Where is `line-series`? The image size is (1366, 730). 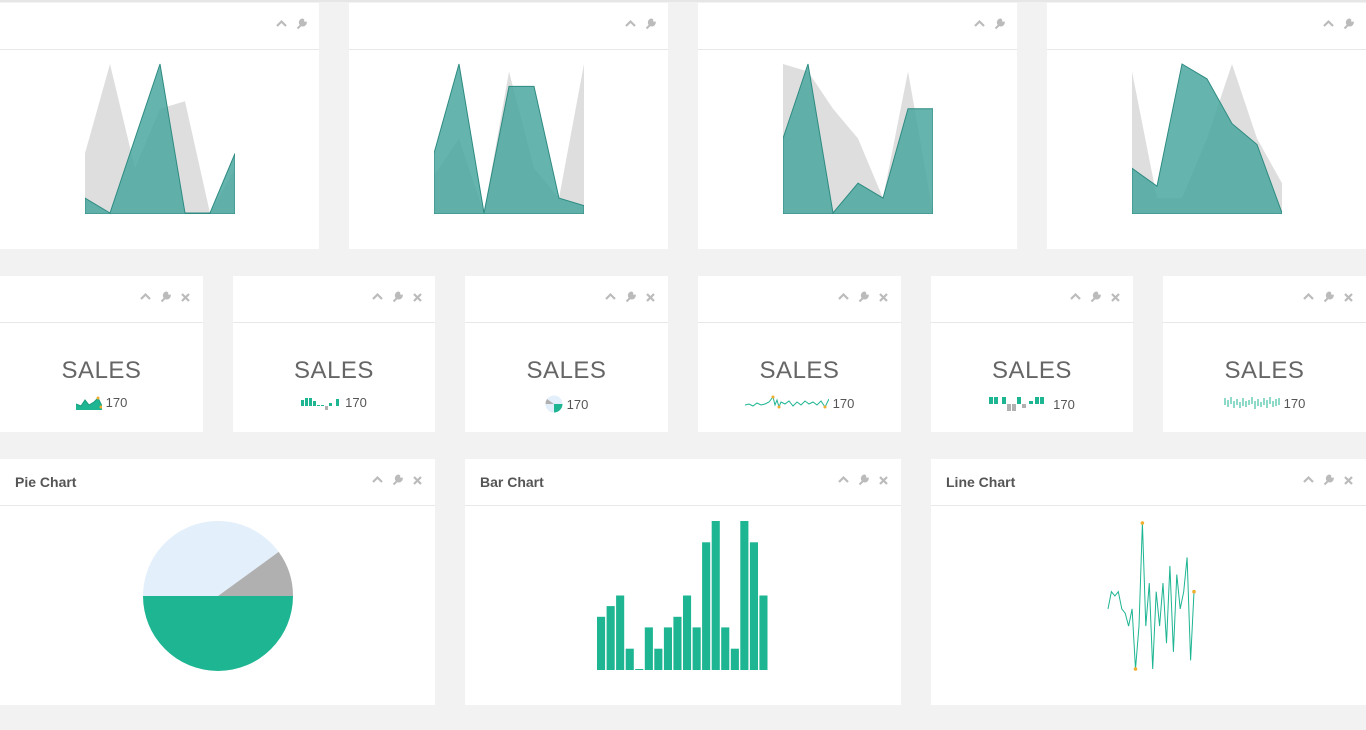
line-series is located at coordinates (1151, 596).